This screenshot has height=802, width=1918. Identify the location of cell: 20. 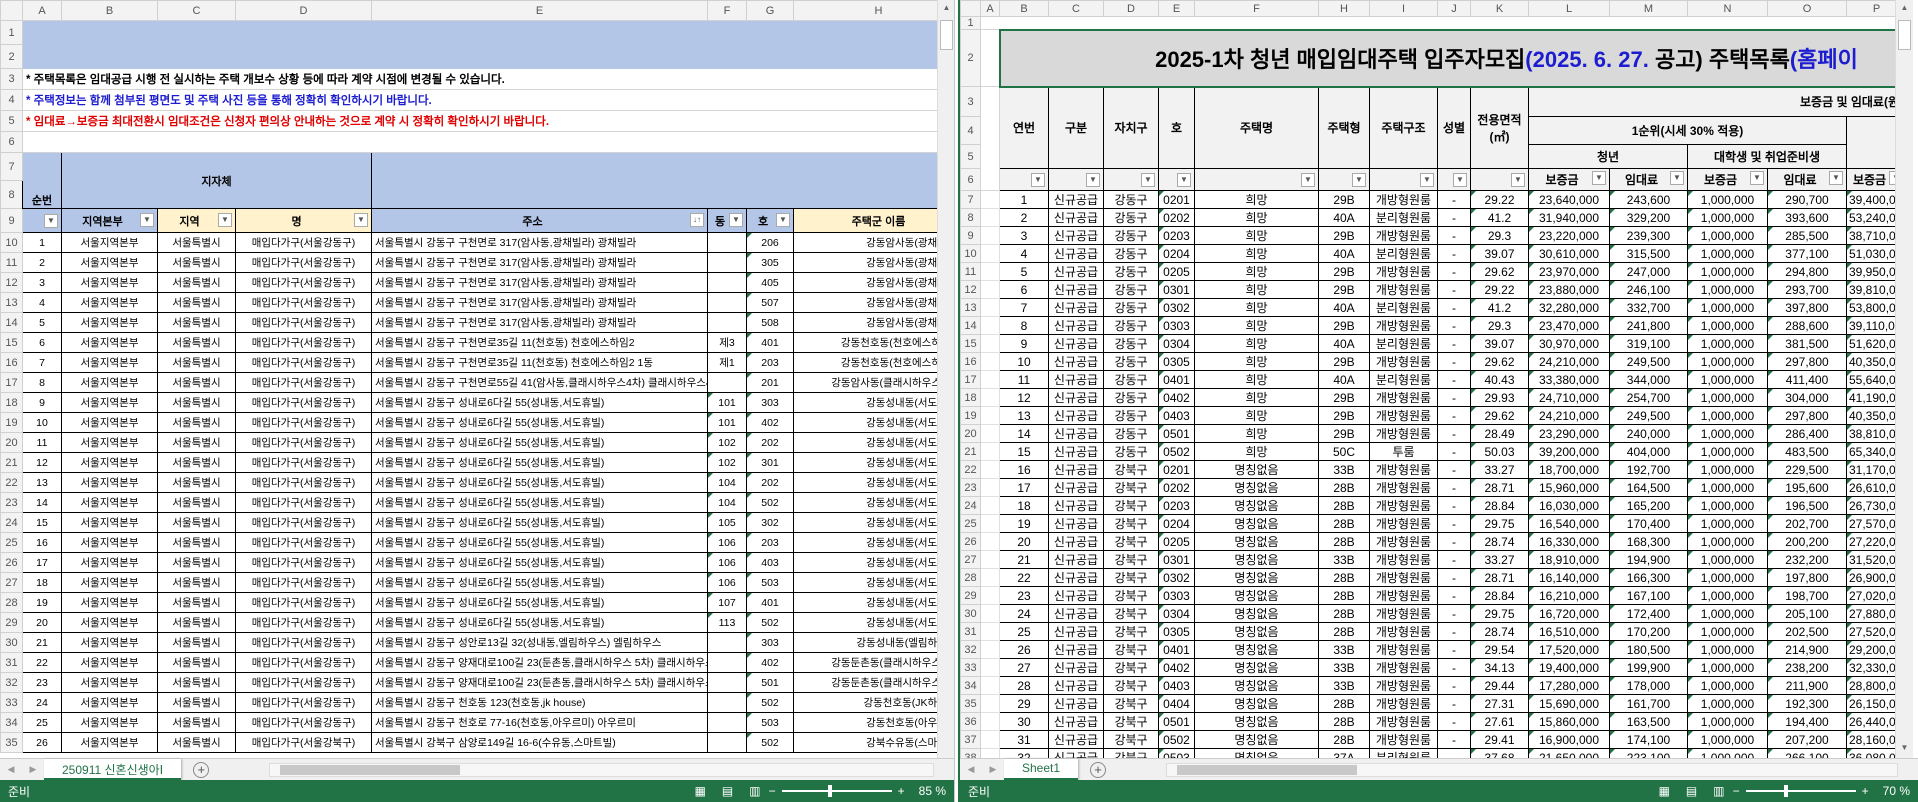
(1024, 541).